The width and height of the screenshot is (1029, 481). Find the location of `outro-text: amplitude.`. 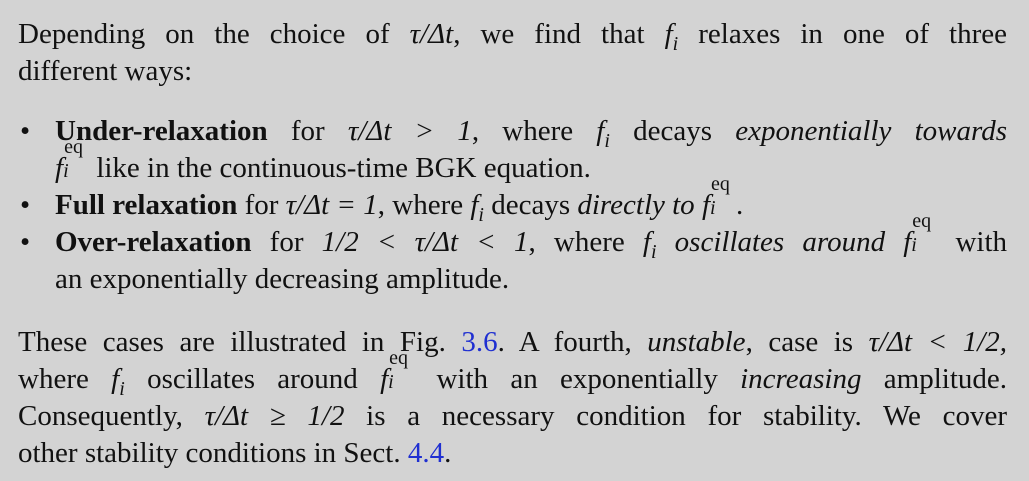

outro-text: amplitude. is located at coordinates (945, 379).